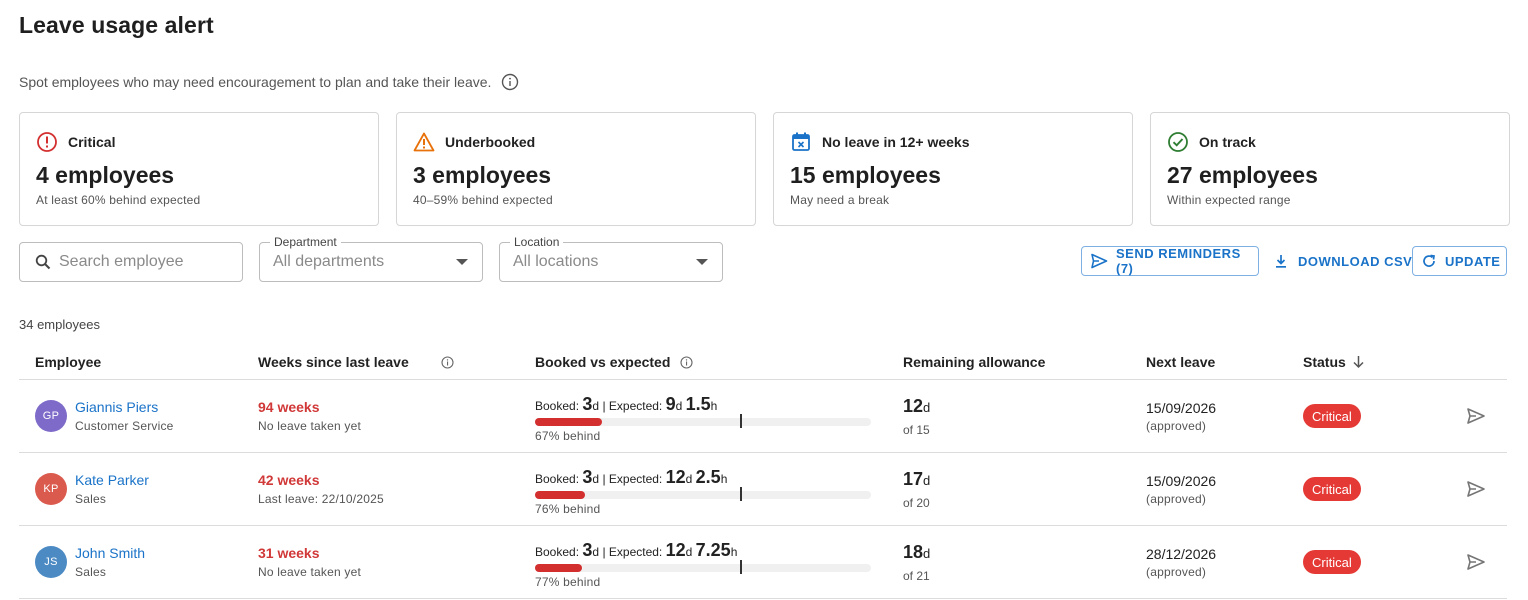 This screenshot has height=600, width=1528. Describe the element at coordinates (1178, 261) in the screenshot. I see `send-reminders-label: SEND REMINDERS (7)` at that location.